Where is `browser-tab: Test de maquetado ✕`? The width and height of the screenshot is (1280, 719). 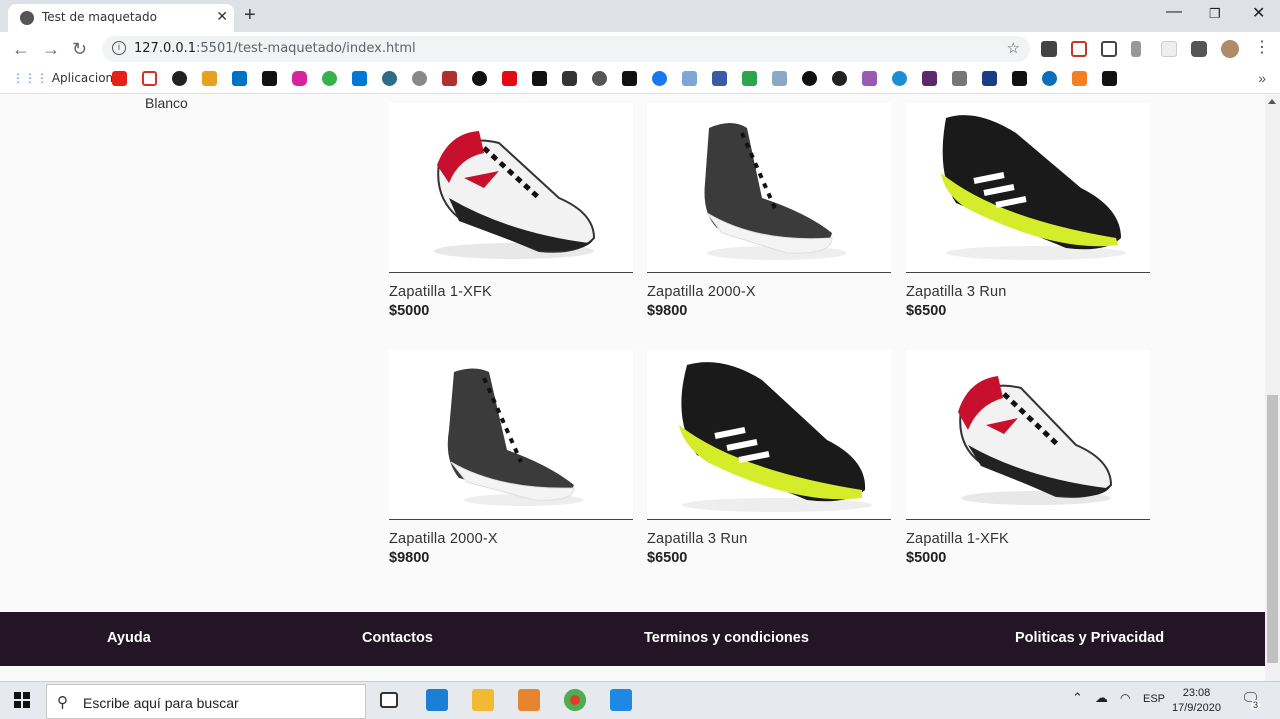 browser-tab: Test de maquetado ✕ is located at coordinates (121, 18).